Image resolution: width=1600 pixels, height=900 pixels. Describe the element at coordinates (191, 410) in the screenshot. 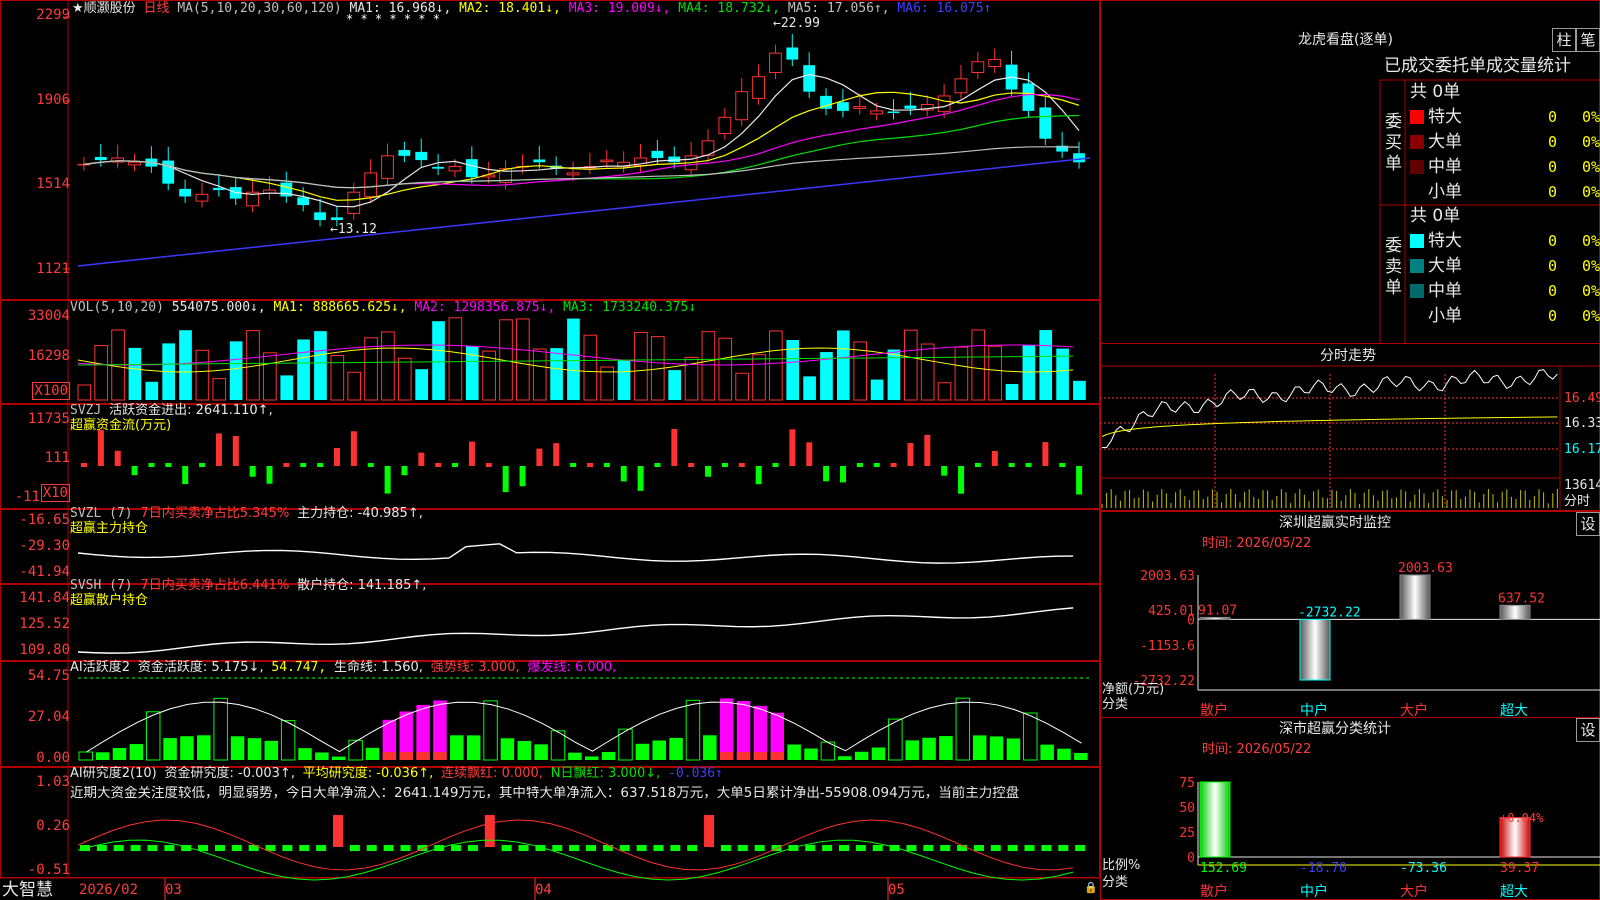

I see `svzj-value: 活跃资金进出: 2641.110↑,` at that location.